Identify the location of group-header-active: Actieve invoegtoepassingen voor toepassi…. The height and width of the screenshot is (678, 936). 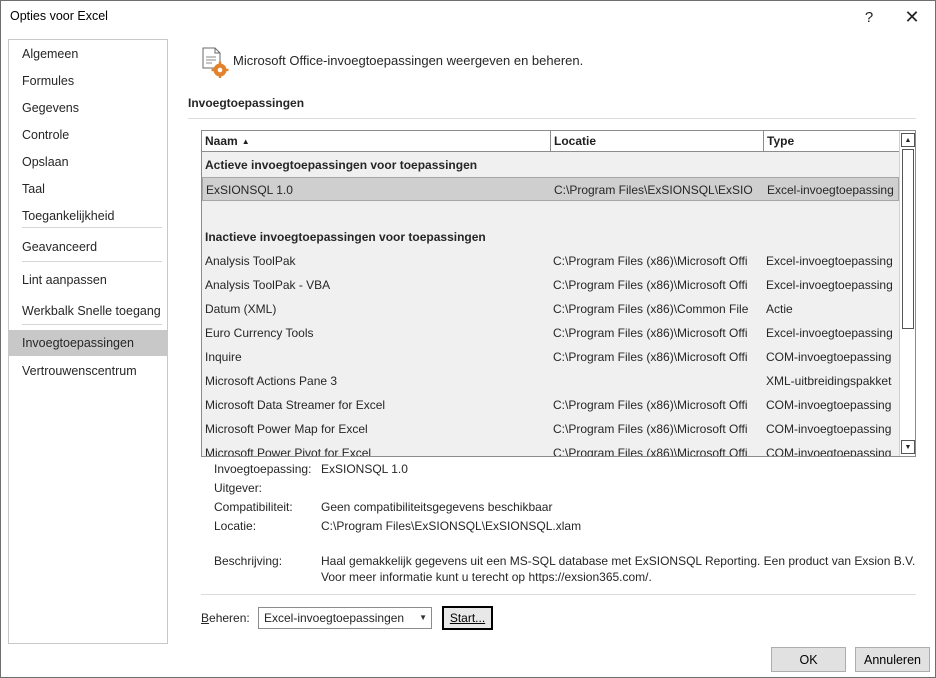
(550, 165).